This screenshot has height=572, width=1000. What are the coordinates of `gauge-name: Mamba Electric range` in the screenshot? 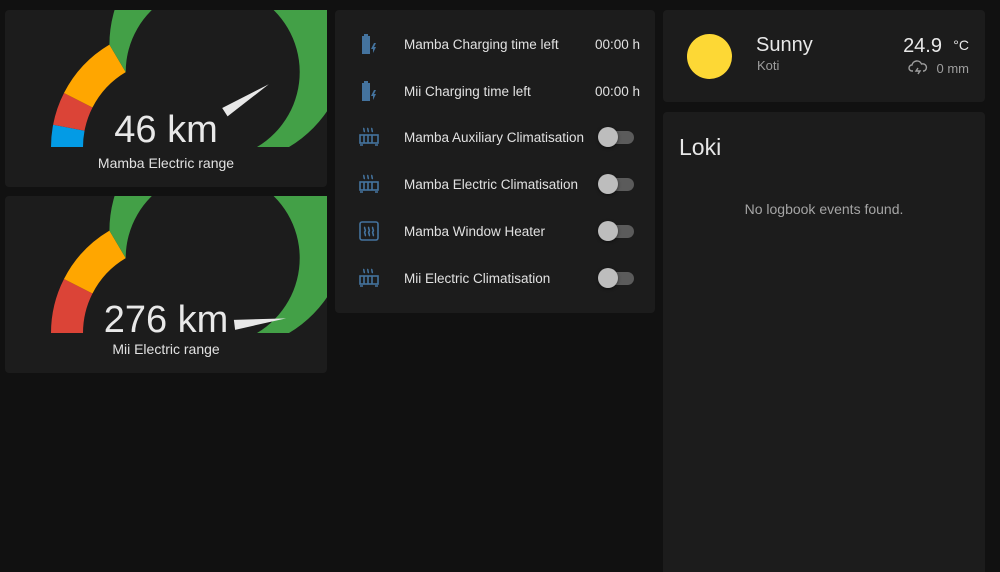 It's located at (166, 163).